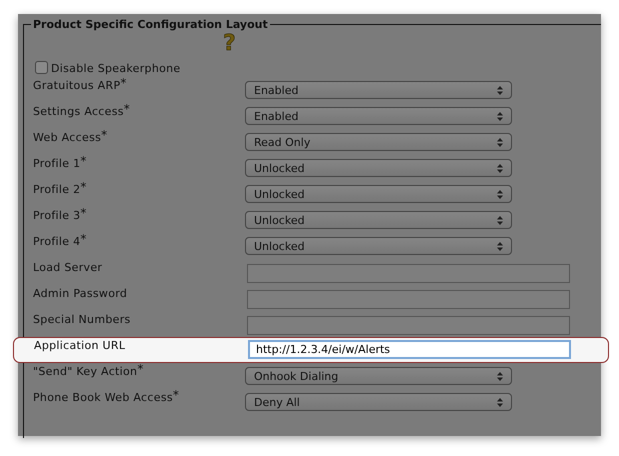 The height and width of the screenshot is (456, 619). Describe the element at coordinates (150, 24) in the screenshot. I see `section-title: Product Specific Configuration Layout` at that location.